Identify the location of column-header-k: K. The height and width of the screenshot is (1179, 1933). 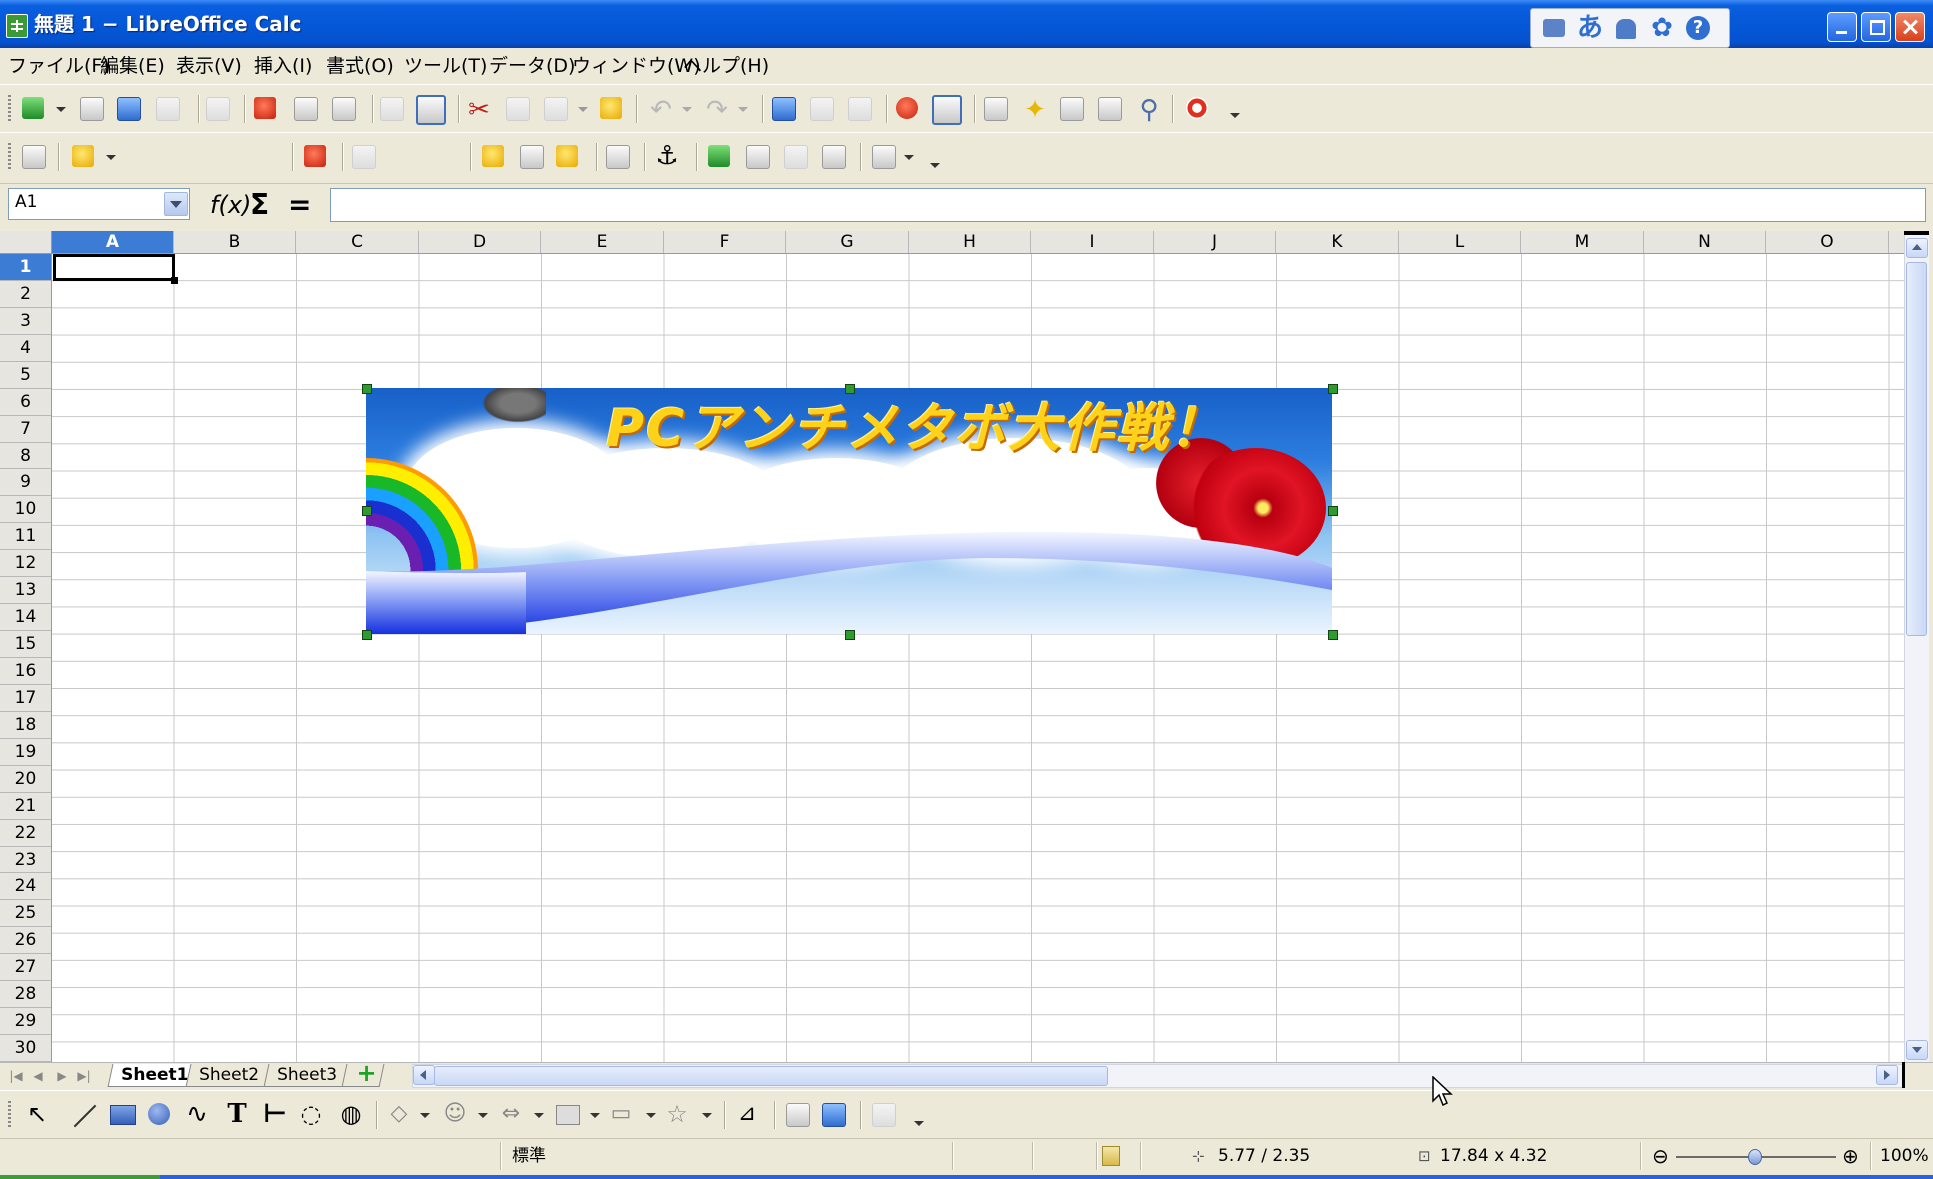
(1337, 242).